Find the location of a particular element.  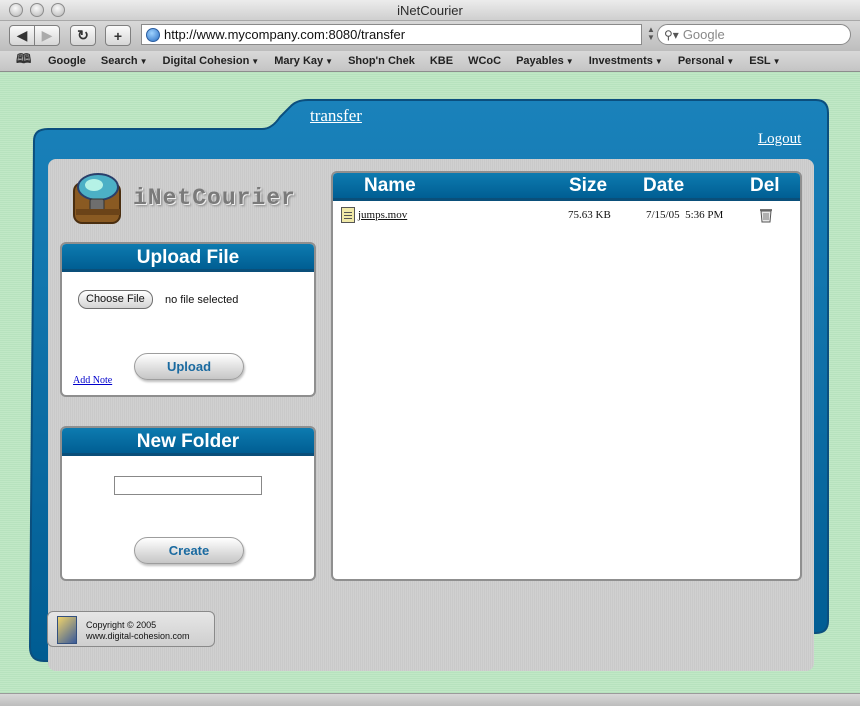

plus-icon: + is located at coordinates (118, 35).